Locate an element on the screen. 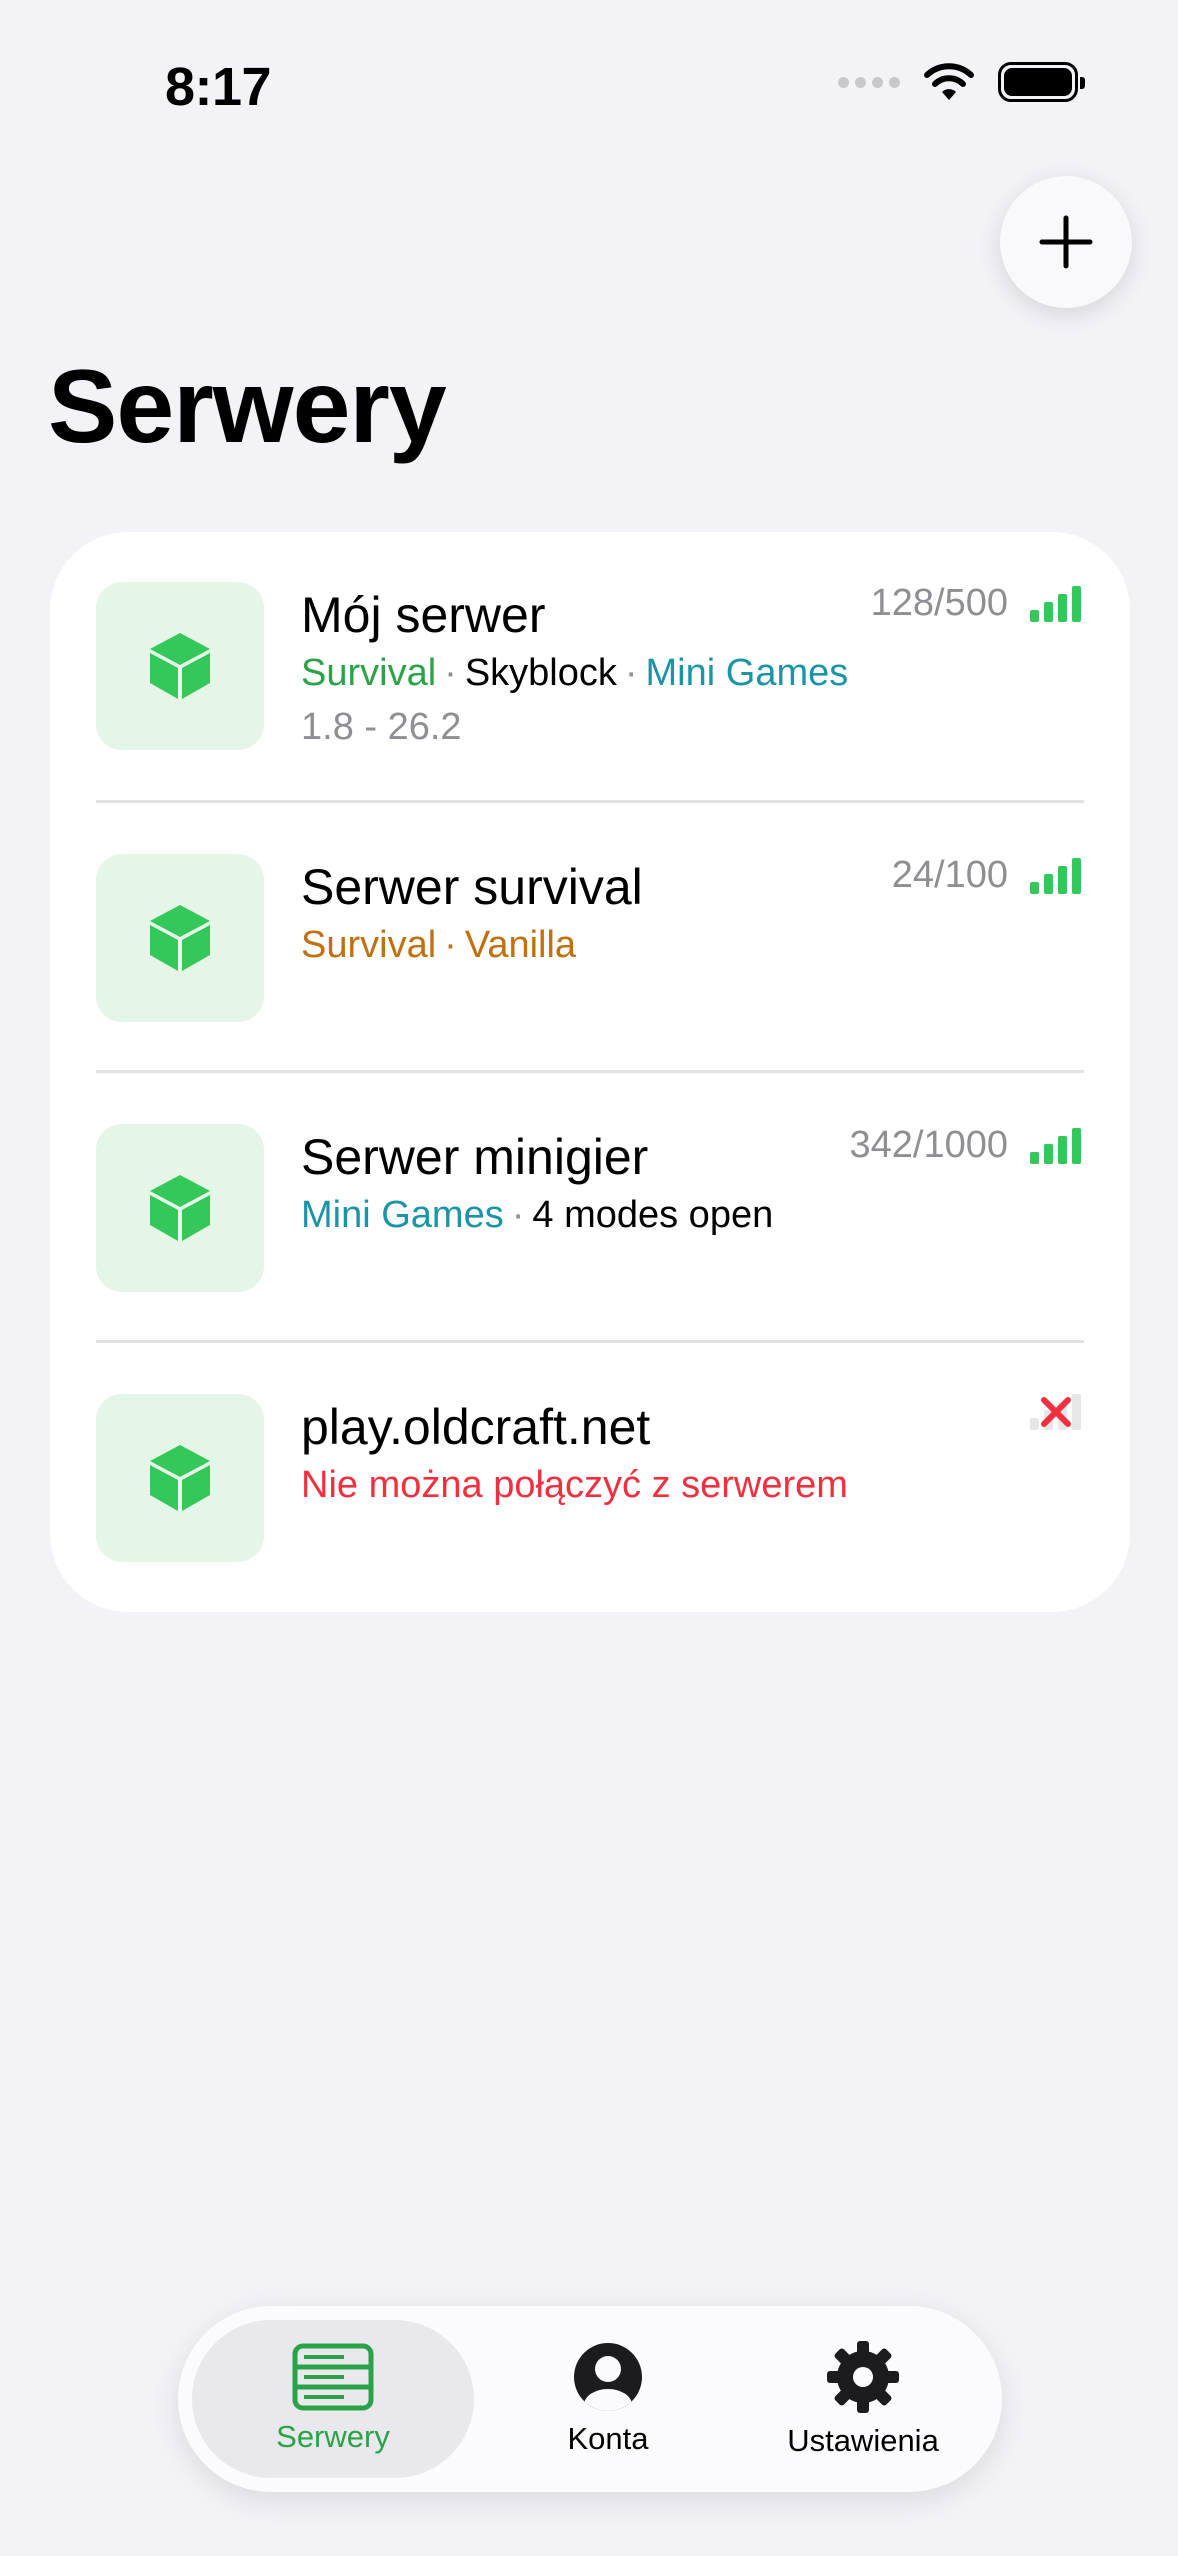 The height and width of the screenshot is (2556, 1178). page-title: Serwery is located at coordinates (247, 407).